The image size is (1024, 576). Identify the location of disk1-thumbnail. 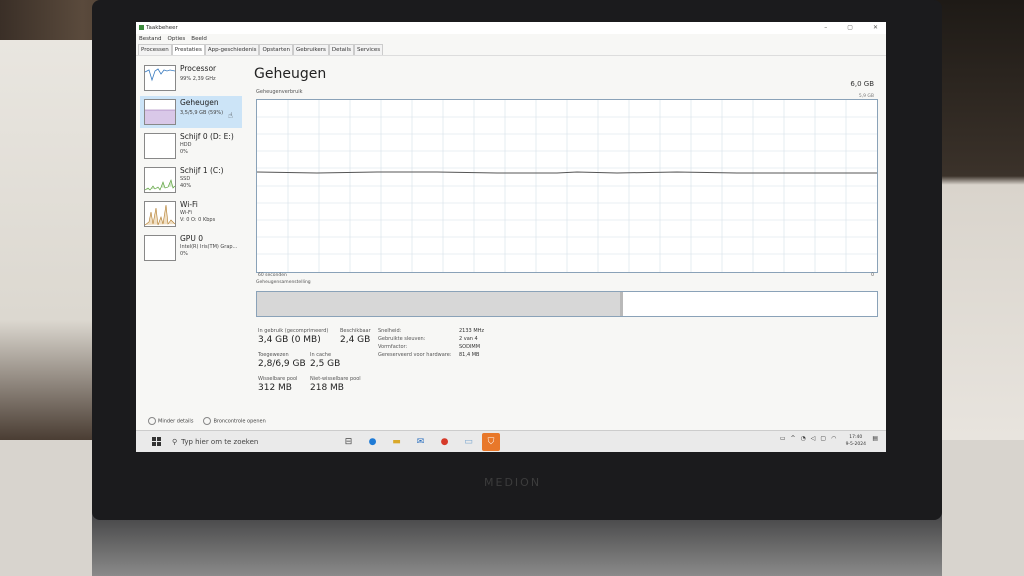
(160, 180).